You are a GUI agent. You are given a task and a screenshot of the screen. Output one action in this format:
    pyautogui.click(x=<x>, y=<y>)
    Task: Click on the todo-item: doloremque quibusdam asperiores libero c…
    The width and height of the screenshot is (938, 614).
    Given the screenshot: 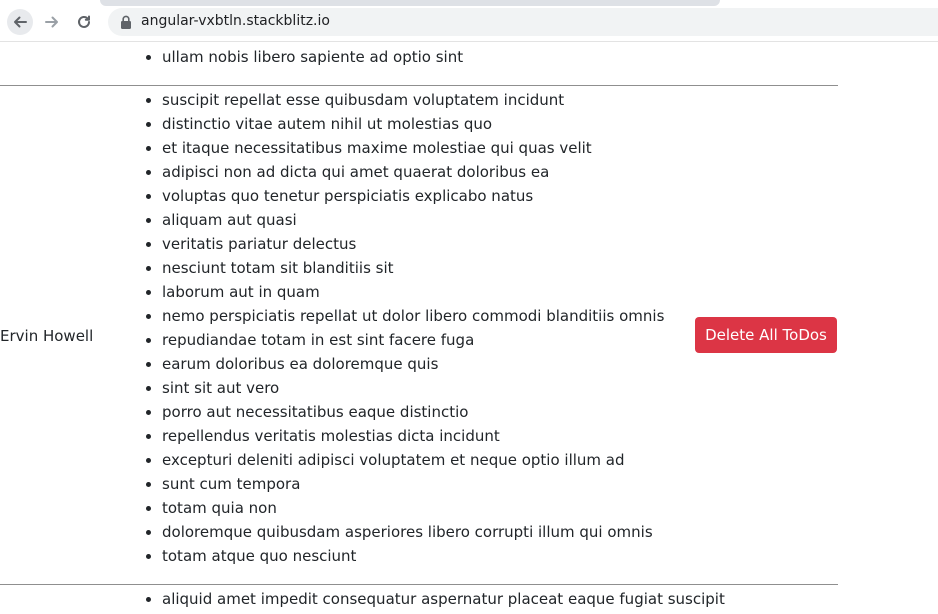 What is the action you would take?
    pyautogui.click(x=413, y=532)
    